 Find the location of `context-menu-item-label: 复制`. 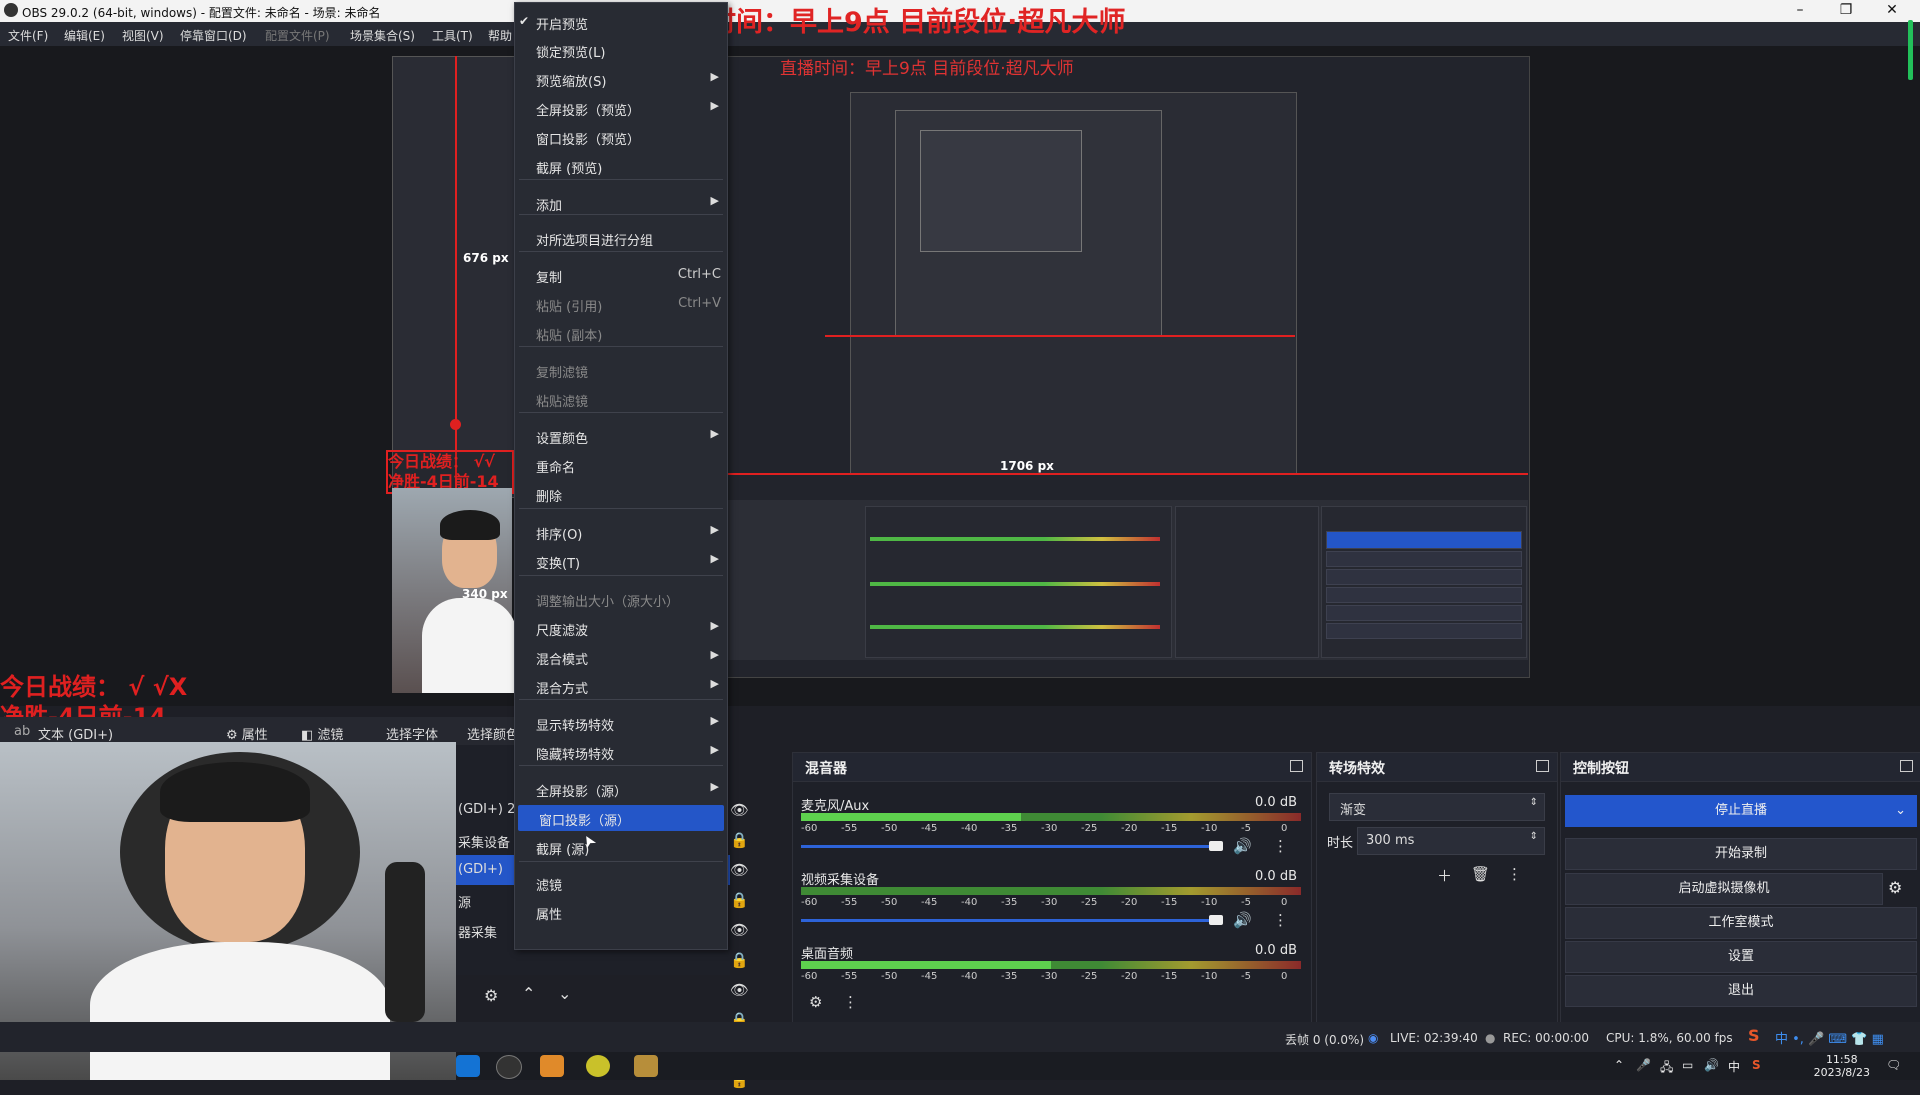

context-menu-item-label: 复制 is located at coordinates (549, 278).